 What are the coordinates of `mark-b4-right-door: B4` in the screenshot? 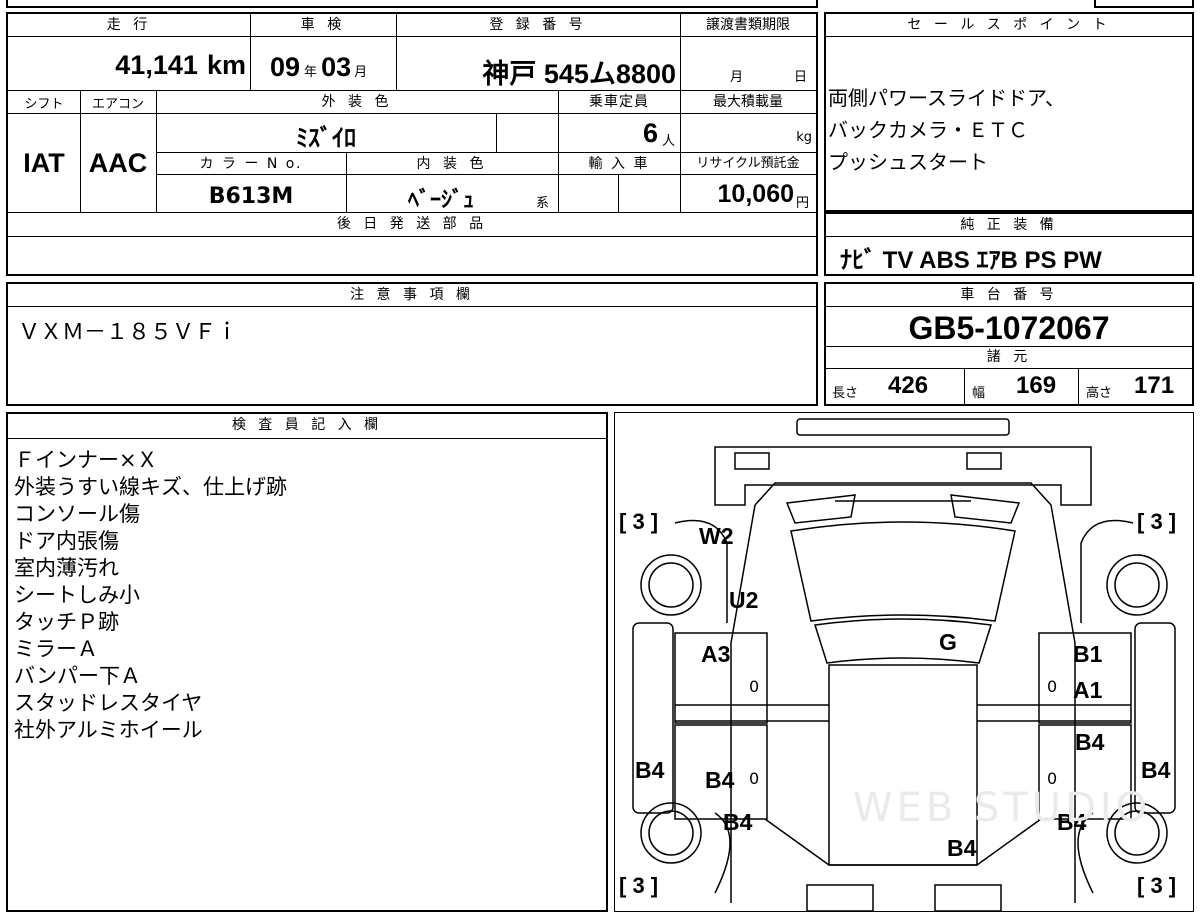 It's located at (1090, 742).